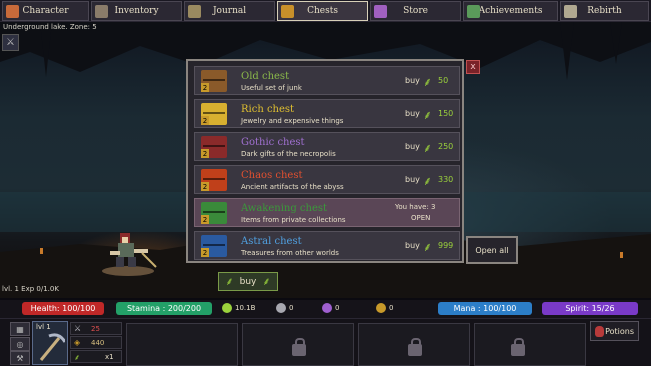 This screenshot has height=366, width=651. I want to click on tab-label: Rebirth, so click(604, 11).